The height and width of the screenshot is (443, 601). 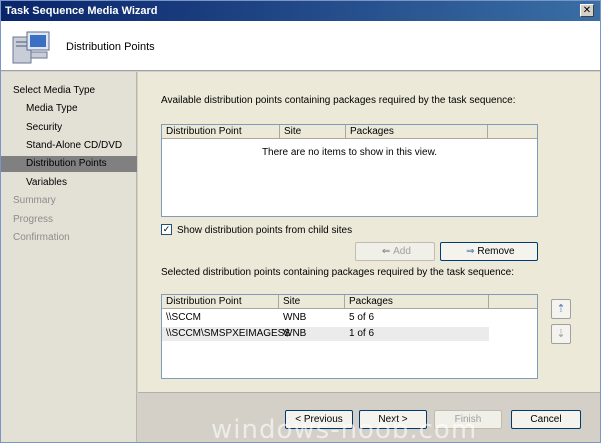 I want to click on add-button: ⇐ Add, so click(x=395, y=251).